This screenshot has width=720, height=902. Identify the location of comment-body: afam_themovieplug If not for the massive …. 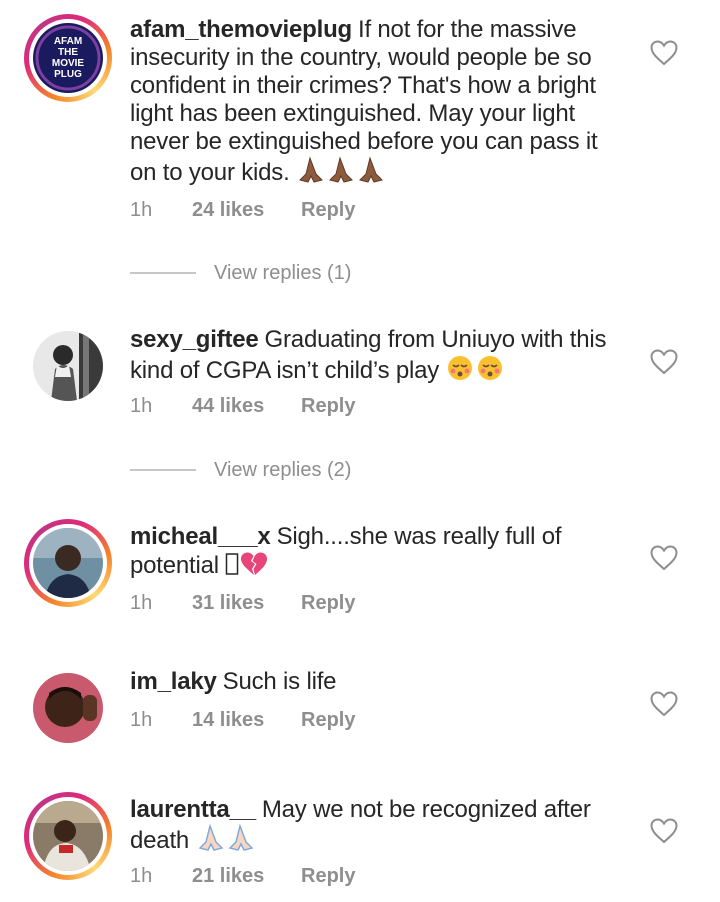
(370, 103).